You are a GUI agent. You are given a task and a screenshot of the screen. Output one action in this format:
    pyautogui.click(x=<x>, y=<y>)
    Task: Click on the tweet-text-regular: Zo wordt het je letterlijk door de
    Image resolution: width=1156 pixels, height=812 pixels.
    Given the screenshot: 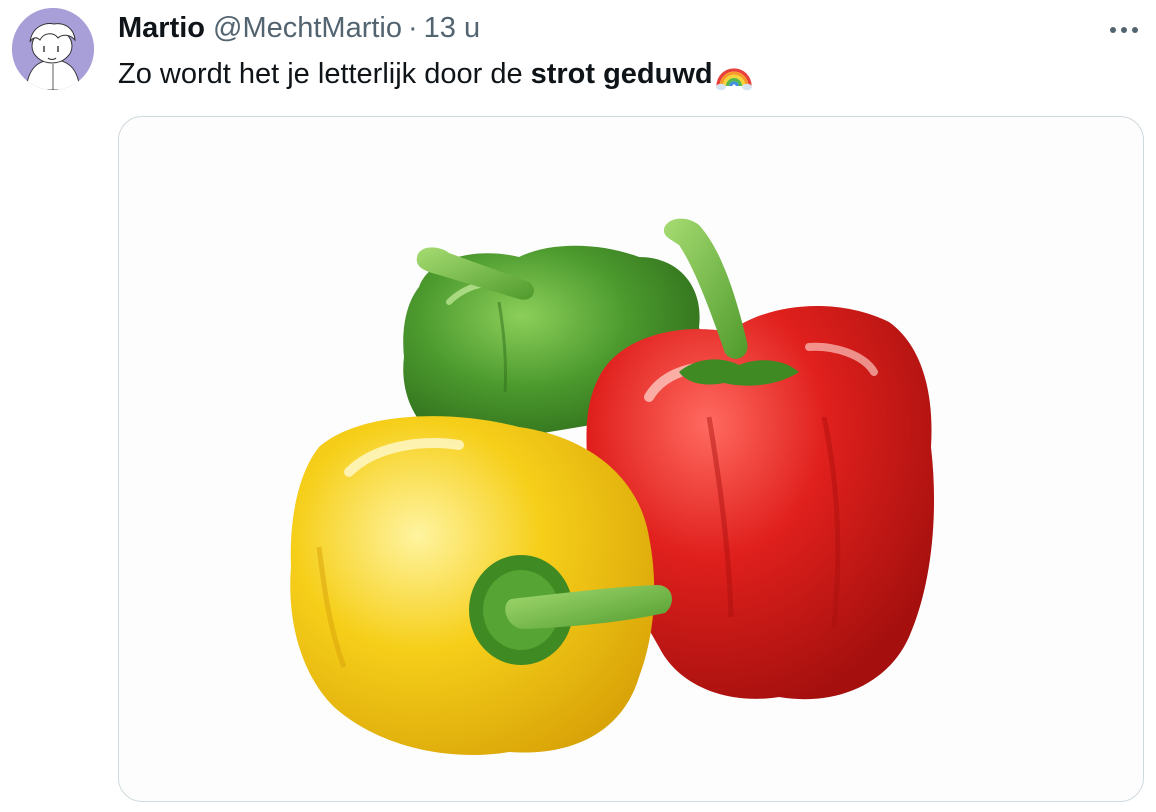 What is the action you would take?
    pyautogui.click(x=320, y=74)
    